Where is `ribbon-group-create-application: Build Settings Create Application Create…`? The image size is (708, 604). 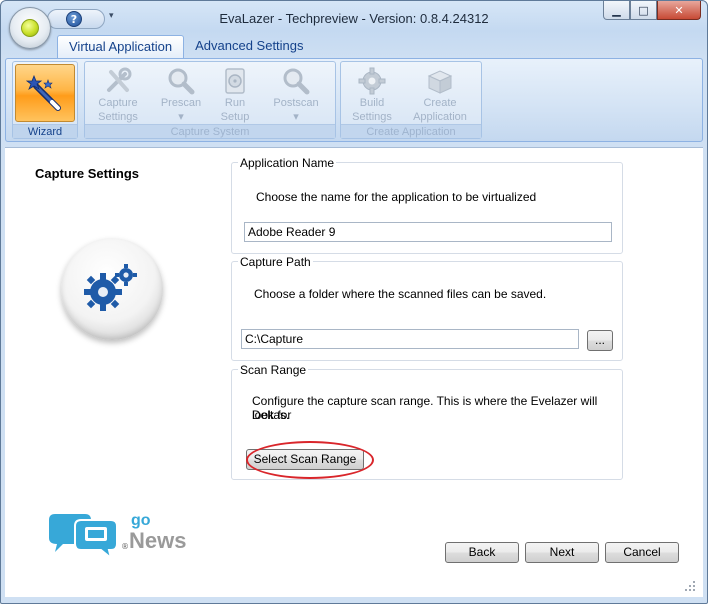
ribbon-group-create-application: Build Settings Create Application Create… is located at coordinates (411, 100).